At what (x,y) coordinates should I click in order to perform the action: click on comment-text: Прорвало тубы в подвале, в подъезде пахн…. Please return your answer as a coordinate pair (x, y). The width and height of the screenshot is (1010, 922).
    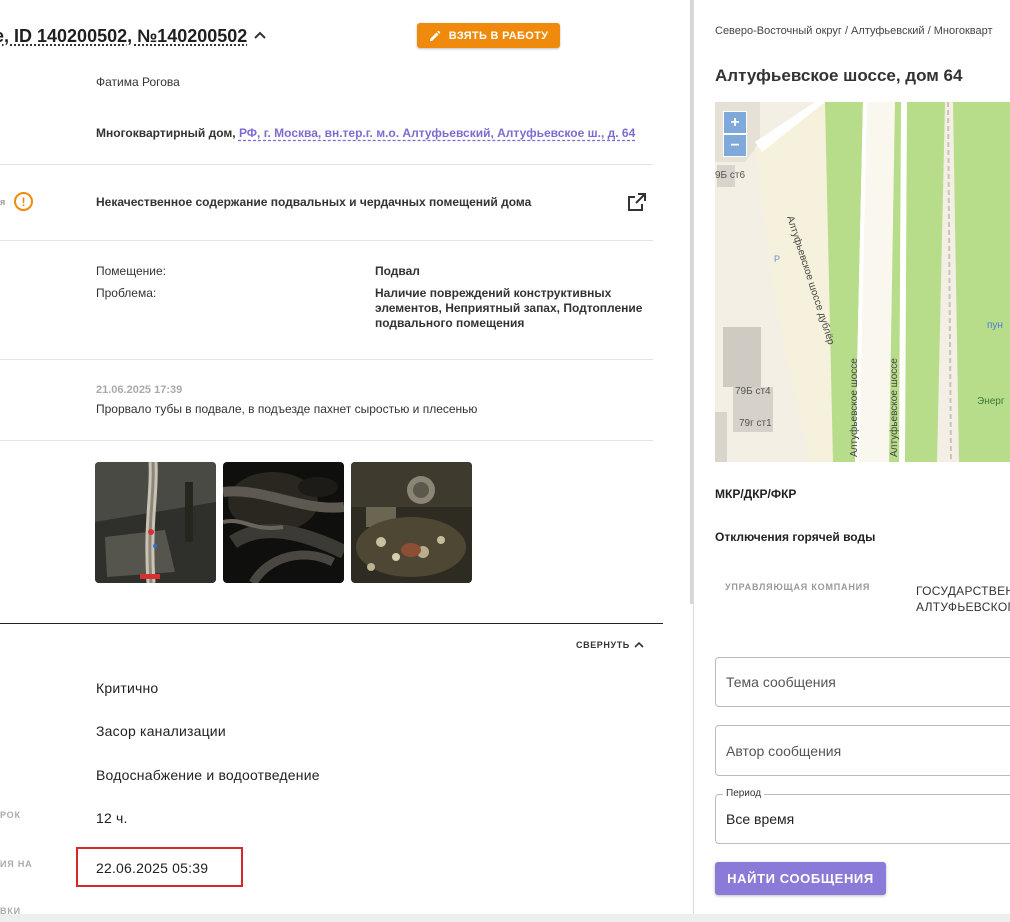
    Looking at the image, I should click on (287, 409).